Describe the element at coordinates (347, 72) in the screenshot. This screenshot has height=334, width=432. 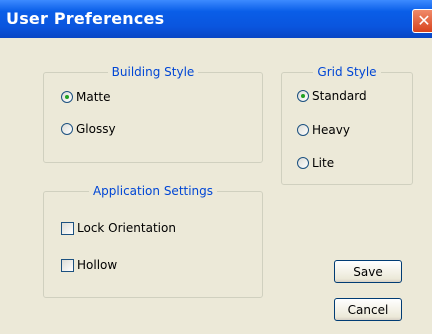
I see `grid-style-legend: Grid Style` at that location.